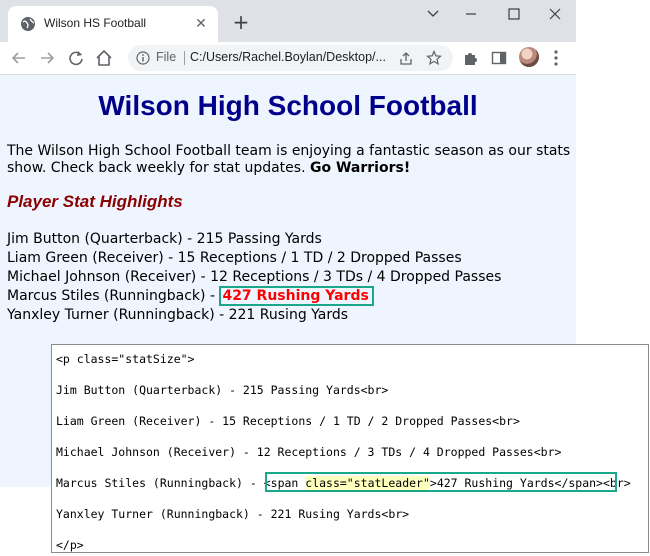  Describe the element at coordinates (288, 21) in the screenshot. I see `tab-strip: Wilson HS Football ✕ +` at that location.